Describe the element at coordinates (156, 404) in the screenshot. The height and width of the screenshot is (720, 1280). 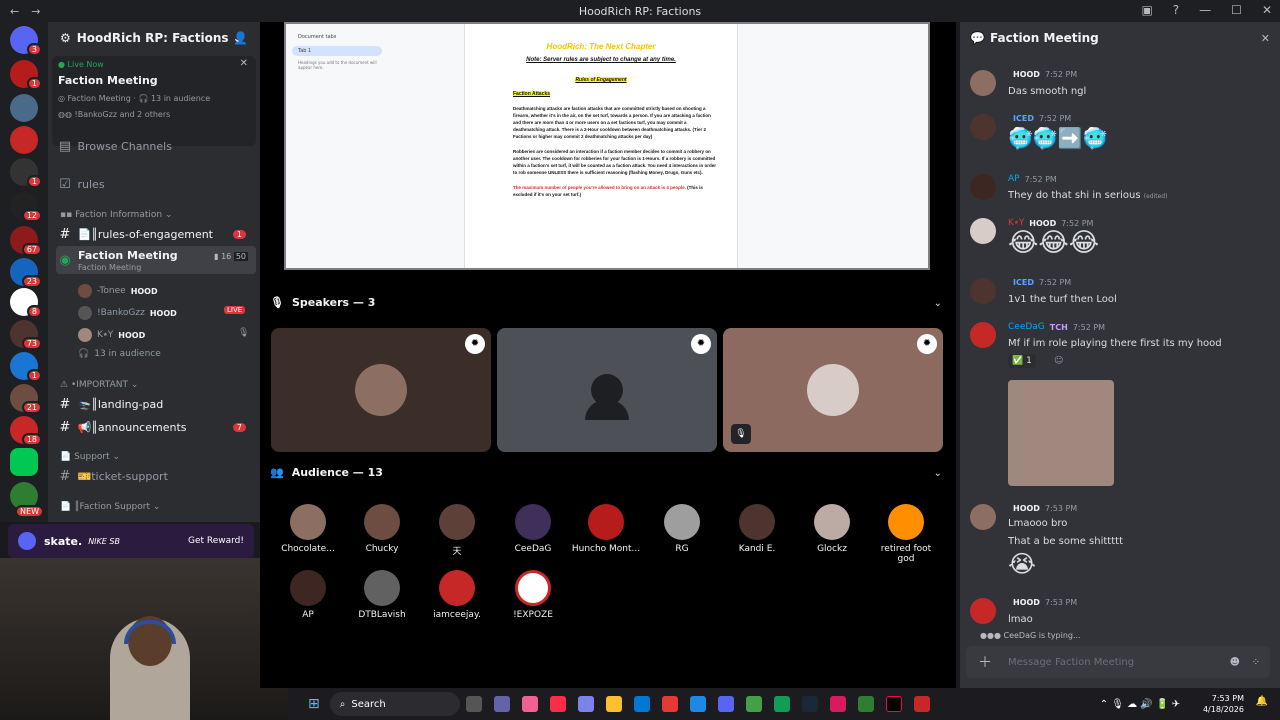
I see `channel-landing-pad: # 🛬 ║landing-pad` at that location.